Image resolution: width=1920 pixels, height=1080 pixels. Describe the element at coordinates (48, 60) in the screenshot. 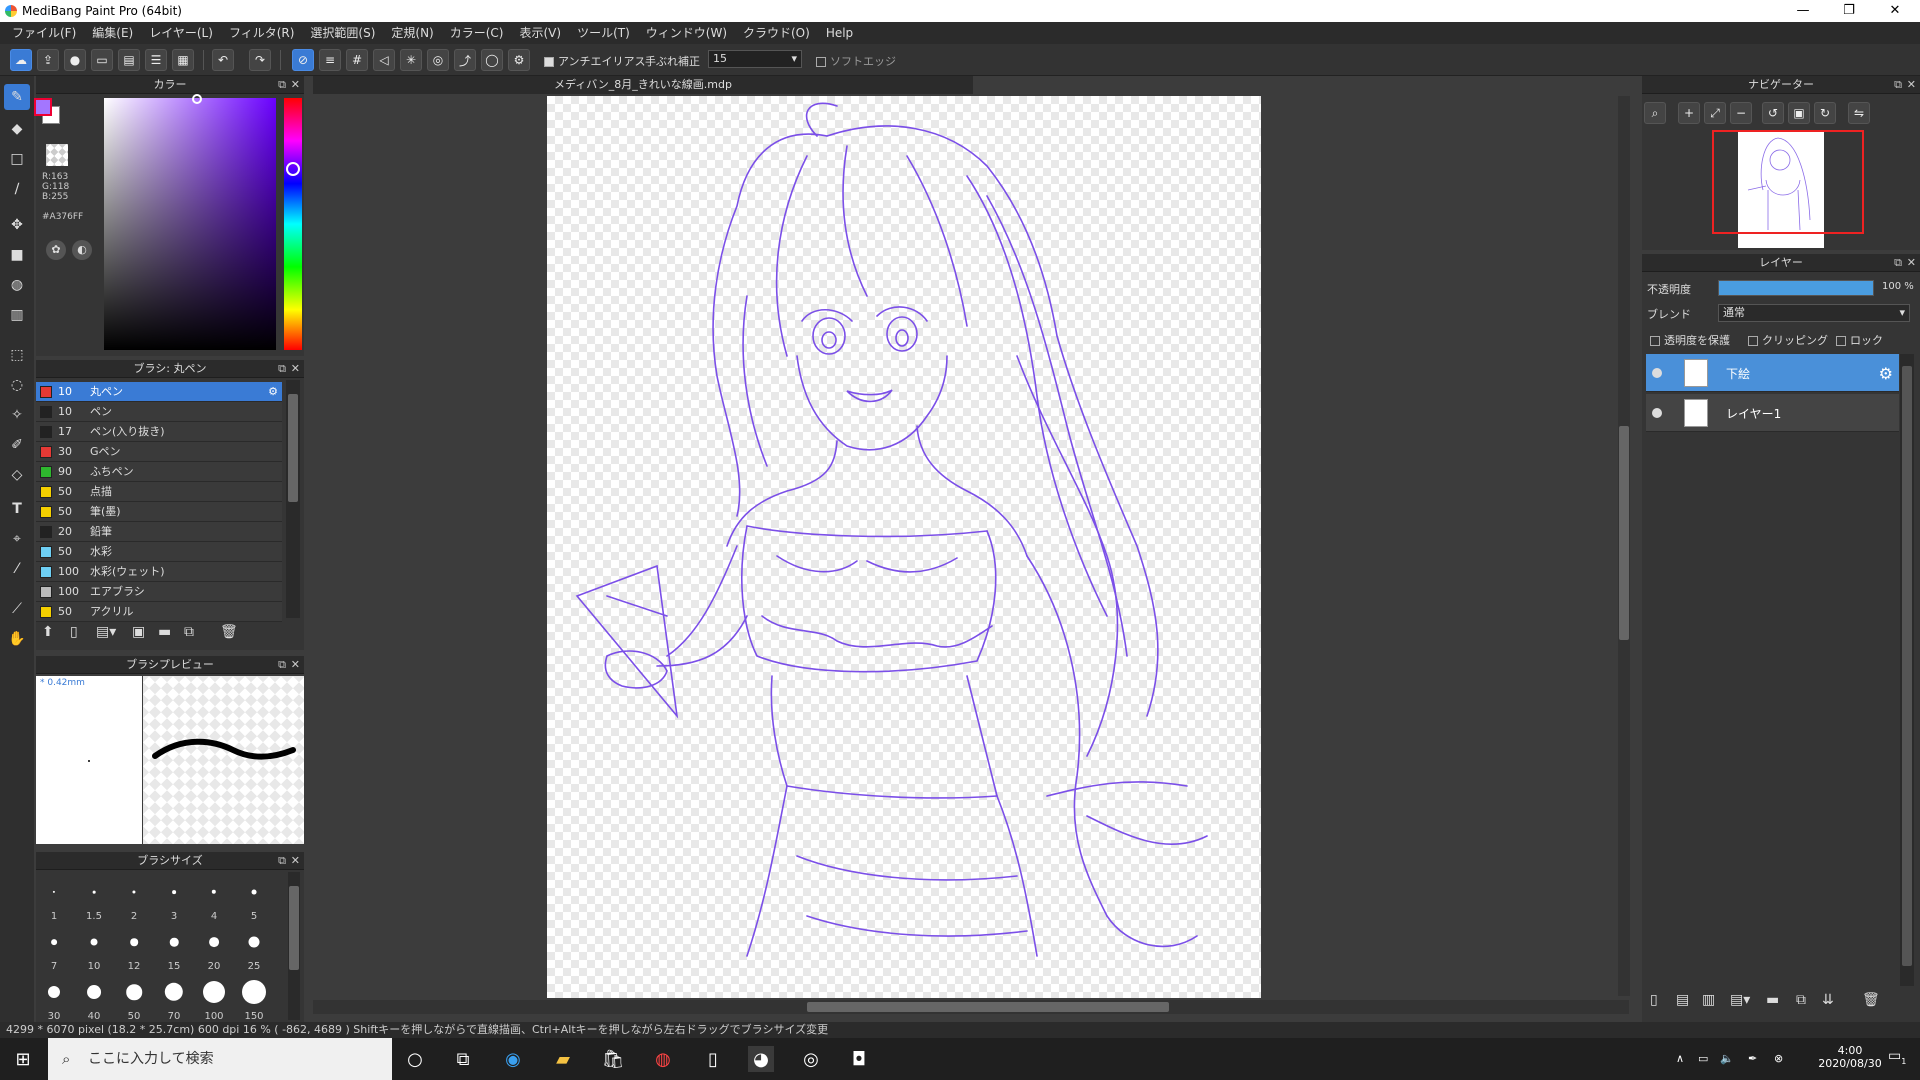

I see `share-icon: ⇪` at that location.